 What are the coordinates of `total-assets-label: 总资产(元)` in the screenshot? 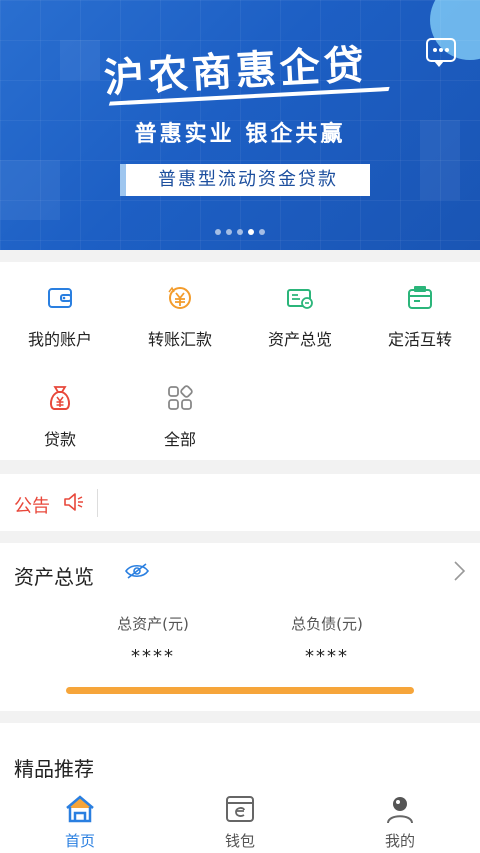 It's located at (153, 624).